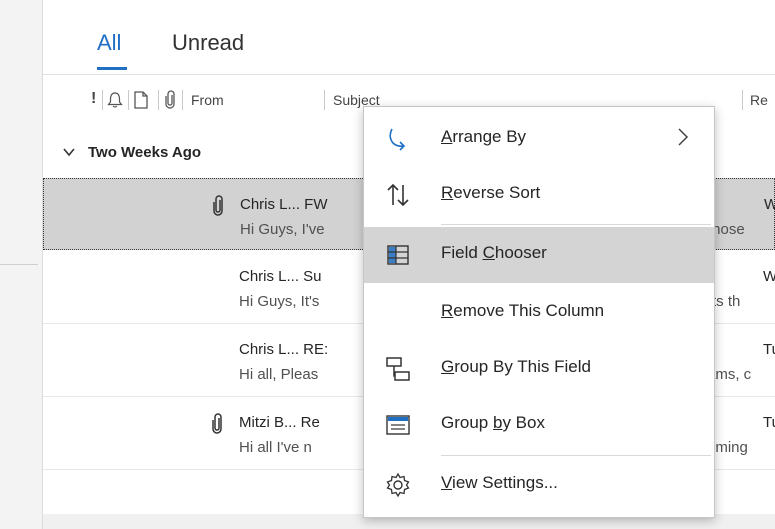 Image resolution: width=775 pixels, height=529 pixels. What do you see at coordinates (93, 99) in the screenshot?
I see `importance-column: !` at bounding box center [93, 99].